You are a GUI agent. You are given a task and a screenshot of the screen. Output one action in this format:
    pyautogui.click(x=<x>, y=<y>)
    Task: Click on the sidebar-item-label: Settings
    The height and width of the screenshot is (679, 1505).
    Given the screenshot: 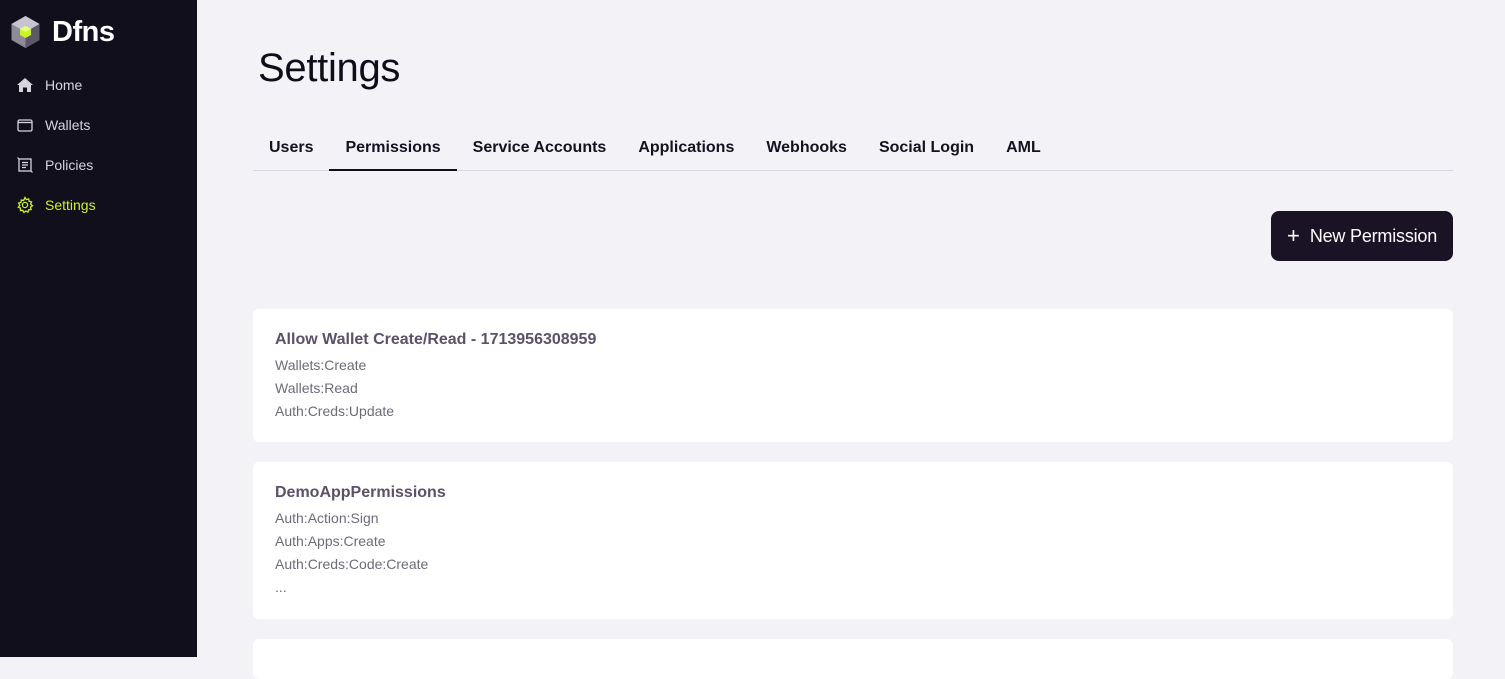 What is the action you would take?
    pyautogui.click(x=70, y=205)
    